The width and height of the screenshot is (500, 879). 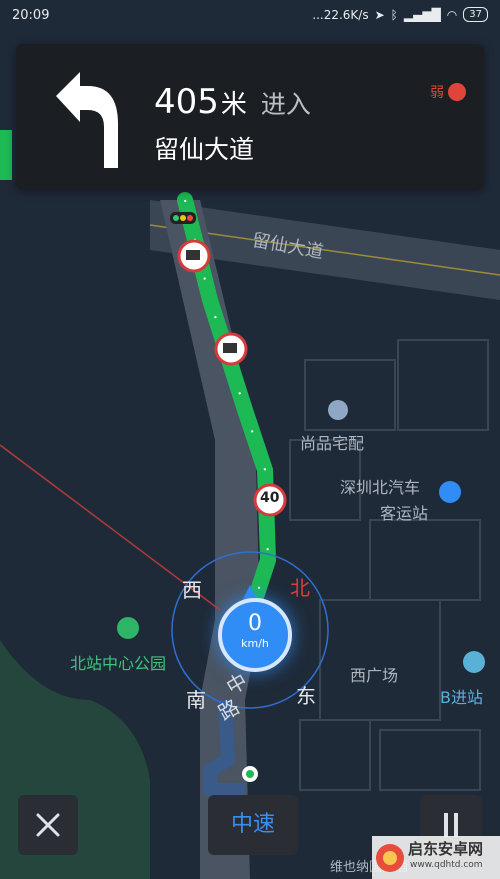 I want to click on gps-signal-indicator: 弱, so click(x=448, y=92).